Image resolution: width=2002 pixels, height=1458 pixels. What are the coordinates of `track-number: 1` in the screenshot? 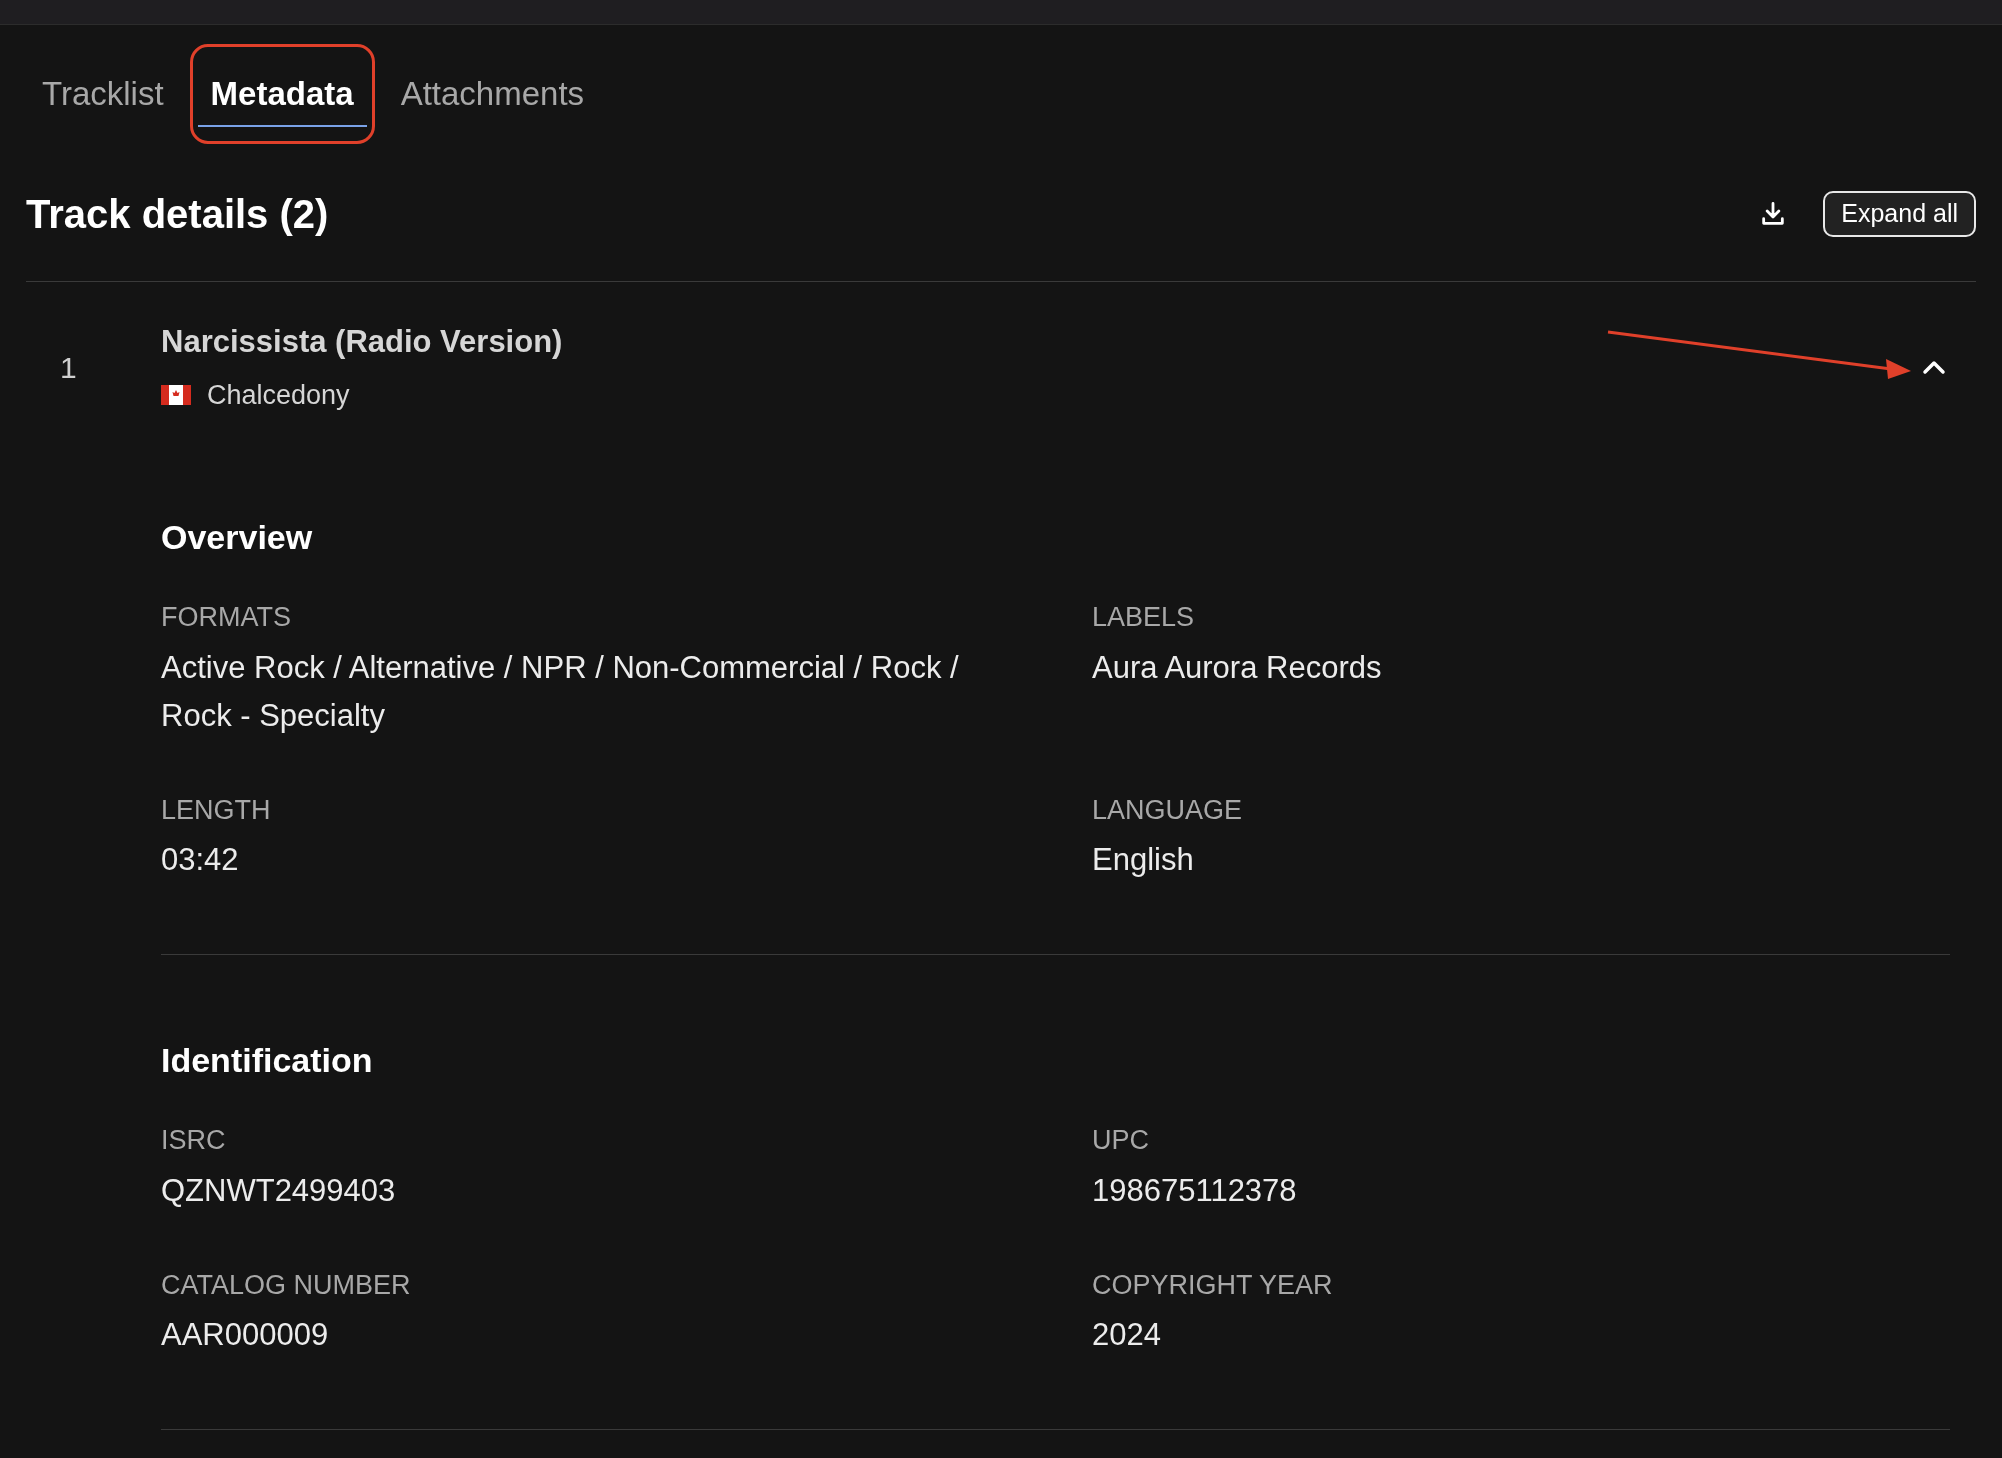 It's located at (68, 367).